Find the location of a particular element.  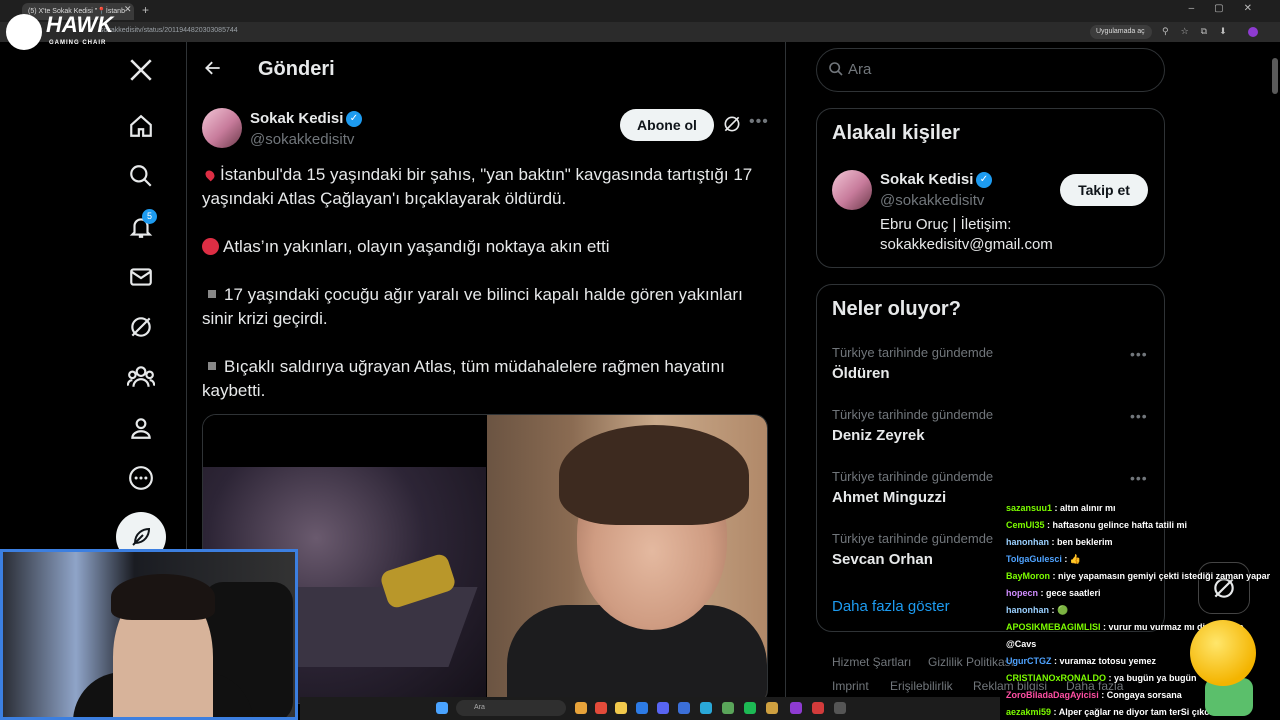

communities-icon is located at coordinates (141, 377).